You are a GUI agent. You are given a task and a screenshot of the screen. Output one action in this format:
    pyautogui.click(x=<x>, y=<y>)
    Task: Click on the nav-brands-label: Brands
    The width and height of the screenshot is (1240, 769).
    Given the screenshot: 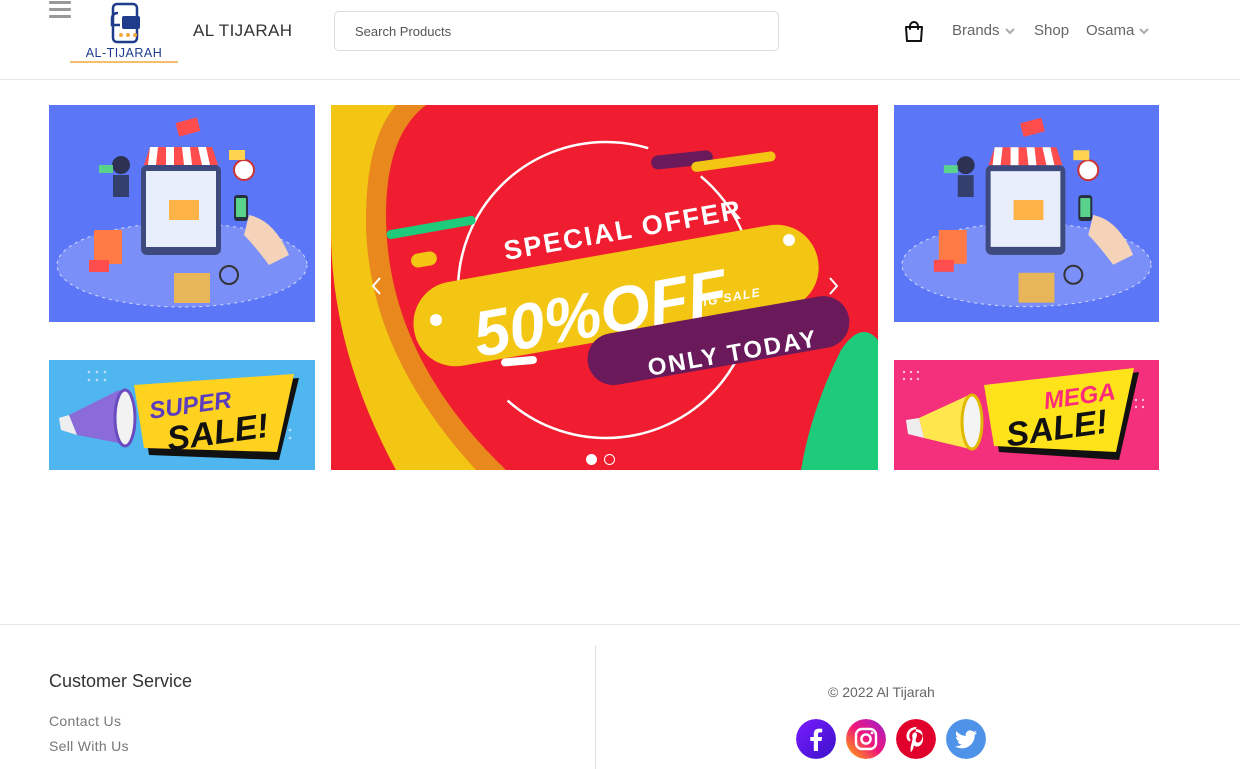 What is the action you would take?
    pyautogui.click(x=976, y=30)
    